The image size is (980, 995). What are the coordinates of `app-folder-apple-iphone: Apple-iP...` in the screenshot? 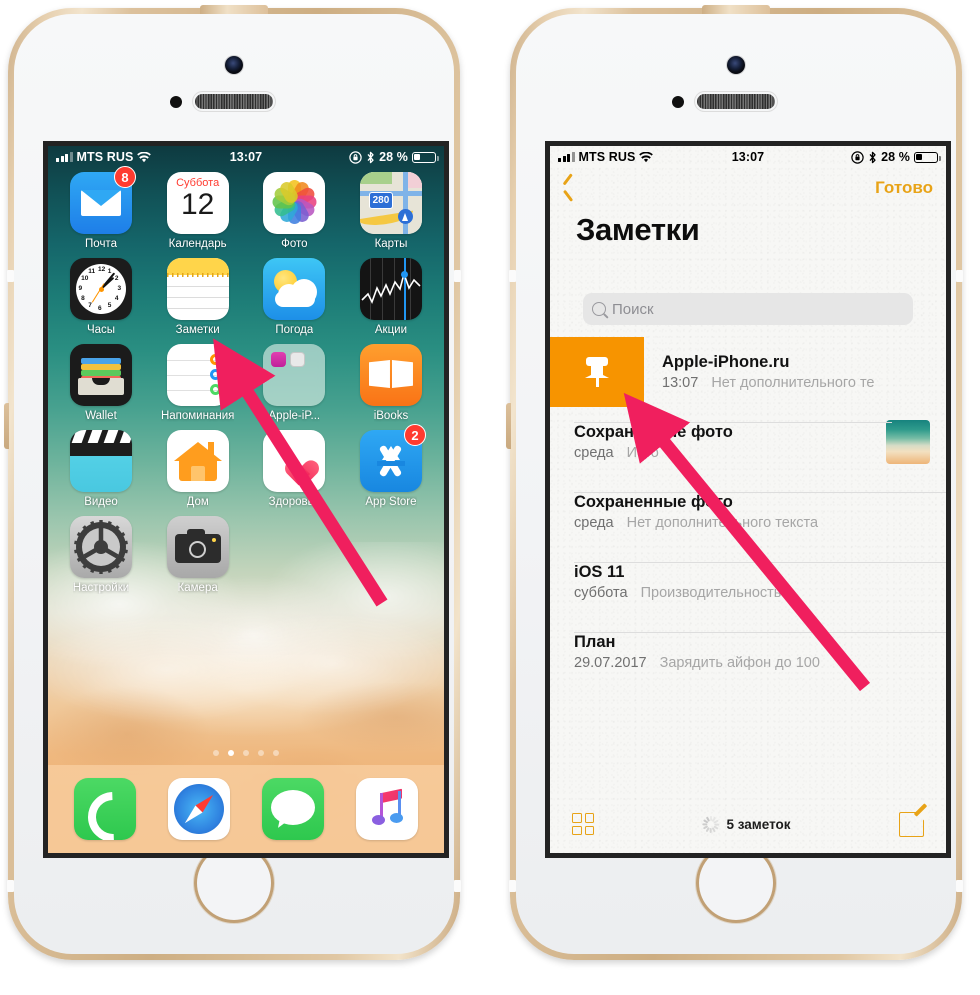 It's located at (294, 383).